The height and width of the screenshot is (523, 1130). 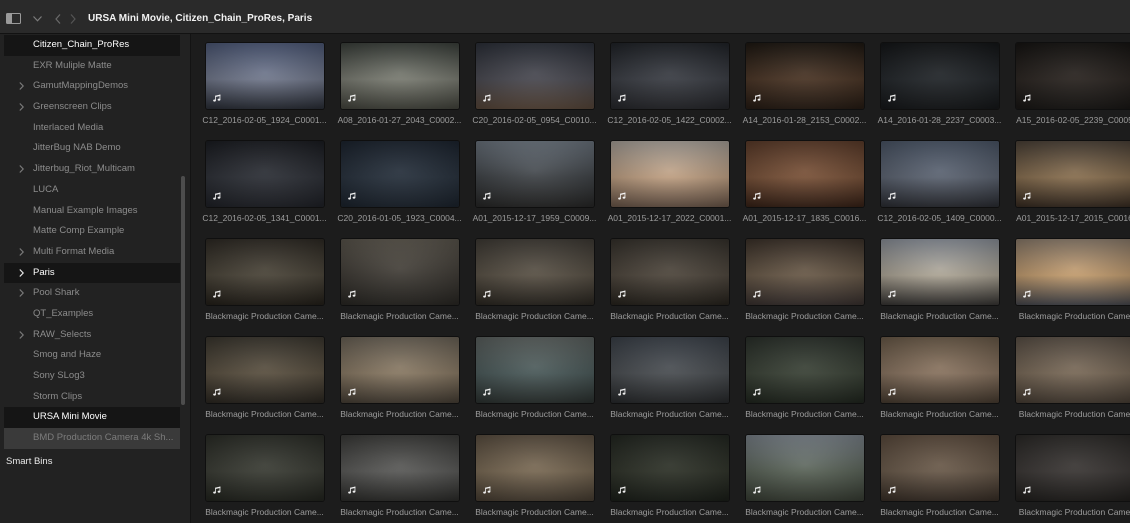 I want to click on bin-item-jitterbug-nab-demo: JitterBug NAB Demo, so click(x=92, y=148).